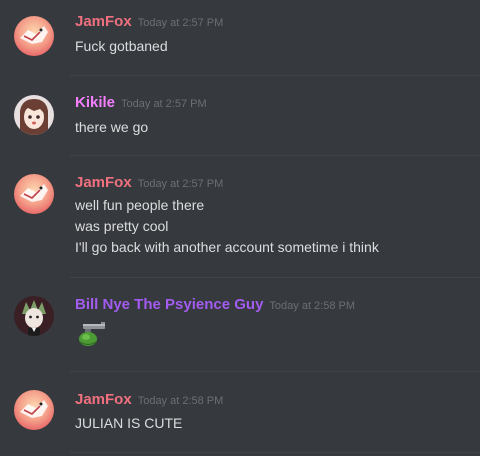  I want to click on message-line: there we go, so click(112, 127).